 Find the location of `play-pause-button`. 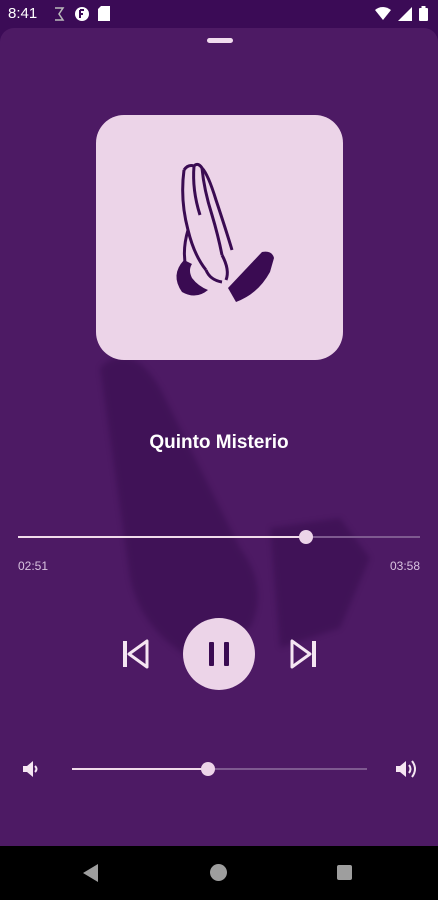

play-pause-button is located at coordinates (219, 654).